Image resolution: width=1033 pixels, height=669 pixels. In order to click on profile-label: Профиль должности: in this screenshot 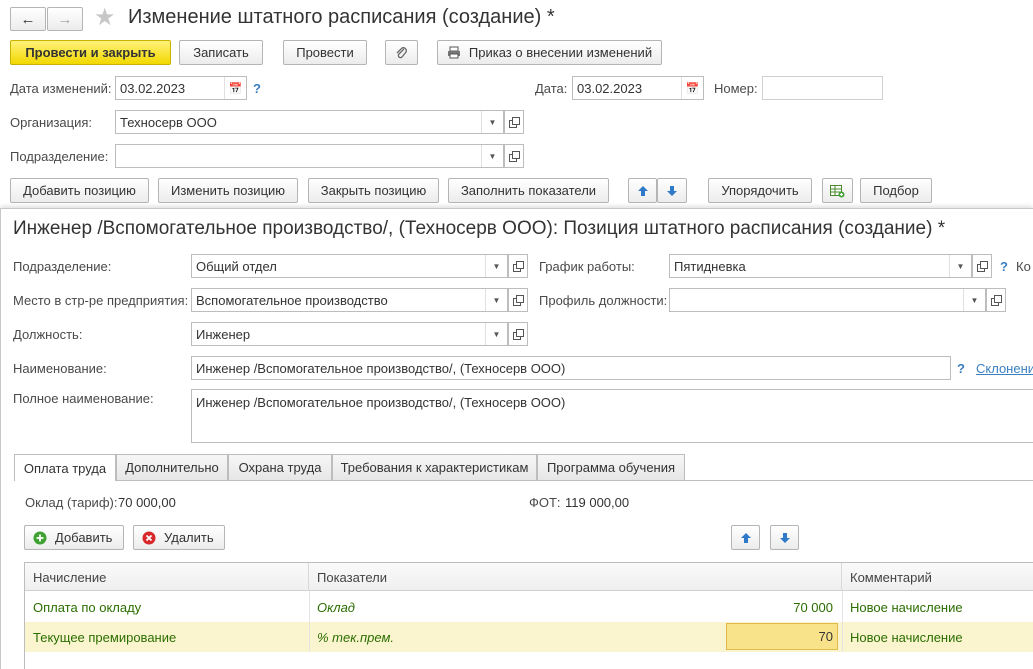, I will do `click(603, 300)`.